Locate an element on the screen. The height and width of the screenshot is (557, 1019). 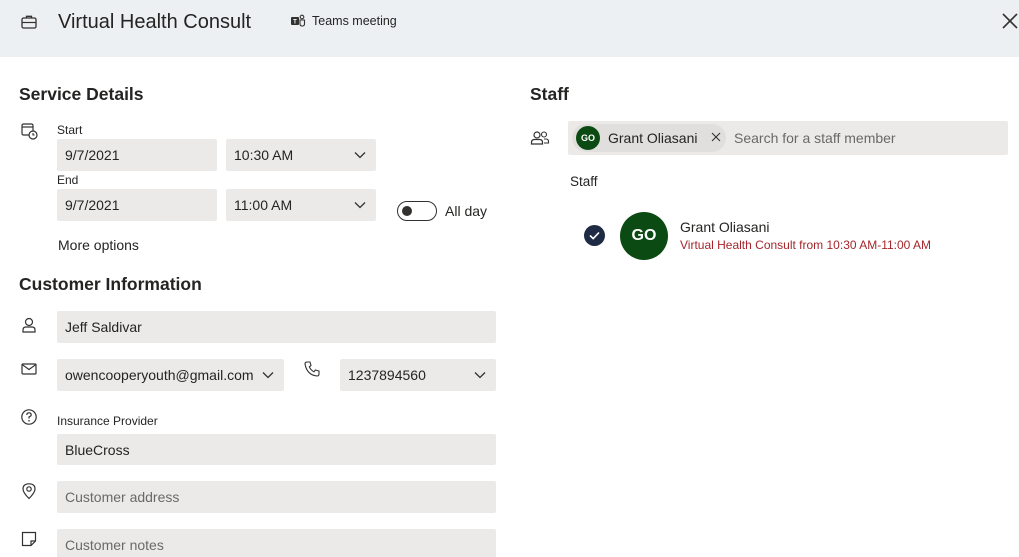
teams-icon: T is located at coordinates (298, 20).